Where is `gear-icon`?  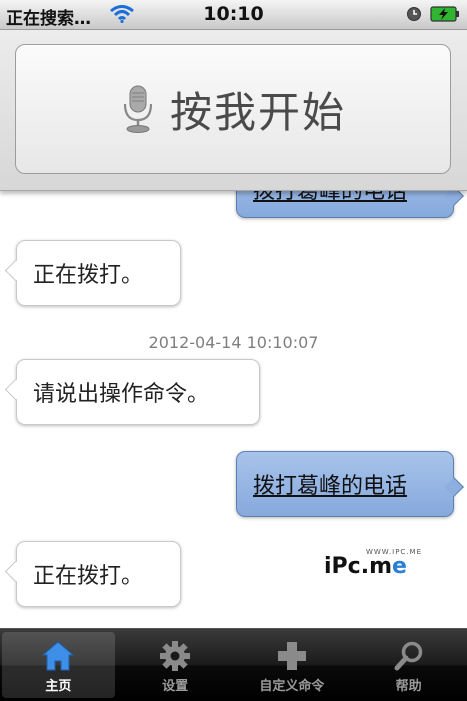
gear-icon is located at coordinates (175, 658).